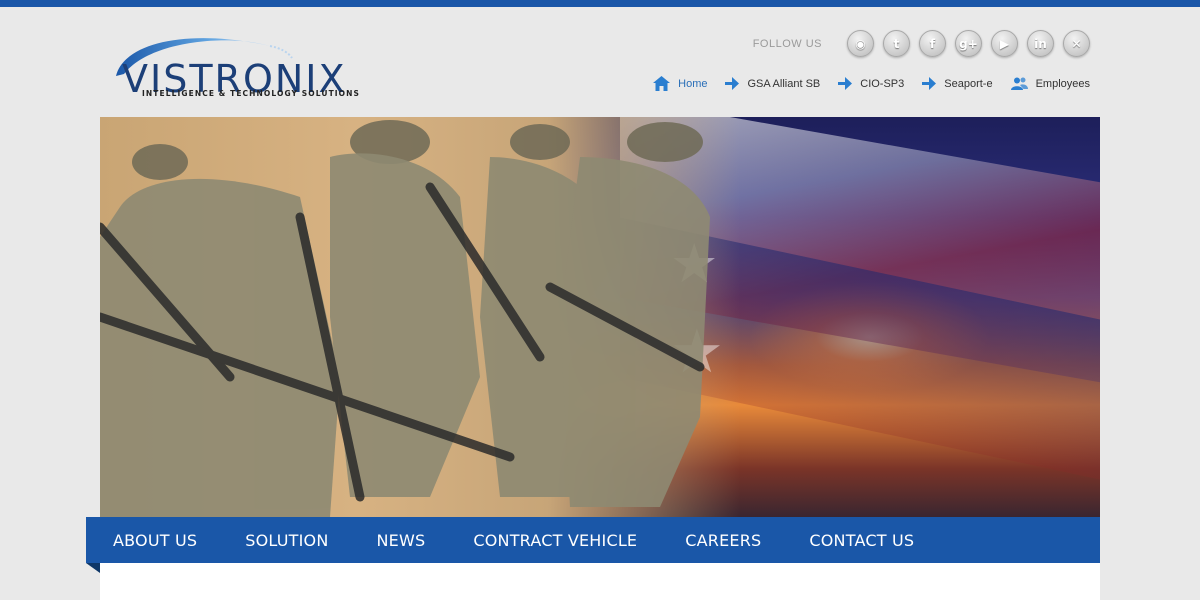 The image size is (1200, 600). Describe the element at coordinates (861, 540) in the screenshot. I see `nav-contact-us: CONTACT US` at that location.